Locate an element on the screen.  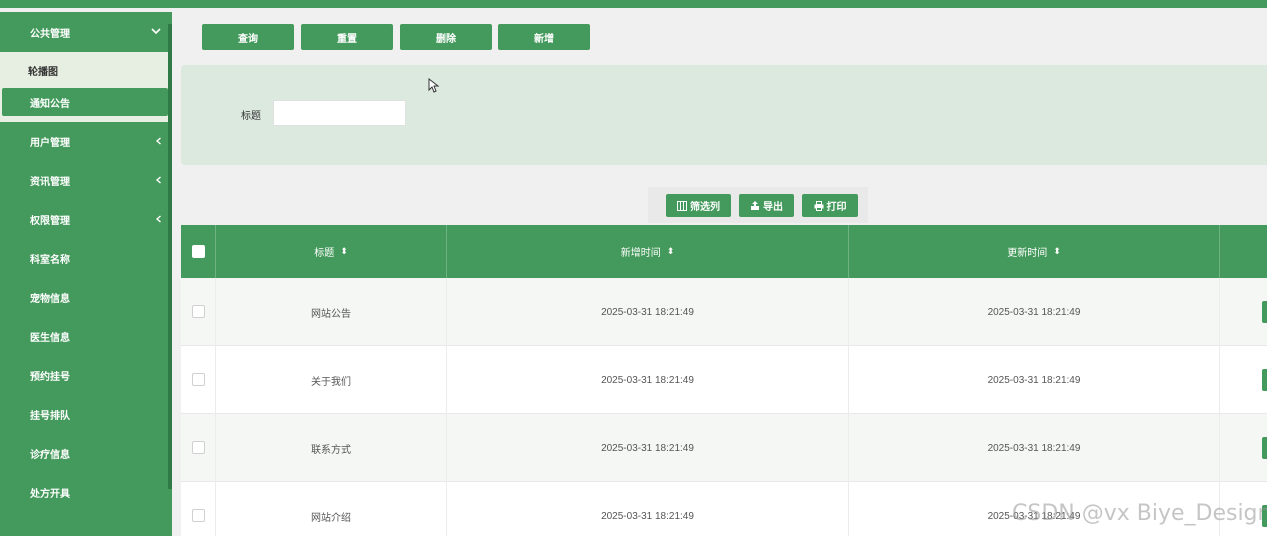
cell-title: 关于我们 is located at coordinates (331, 380).